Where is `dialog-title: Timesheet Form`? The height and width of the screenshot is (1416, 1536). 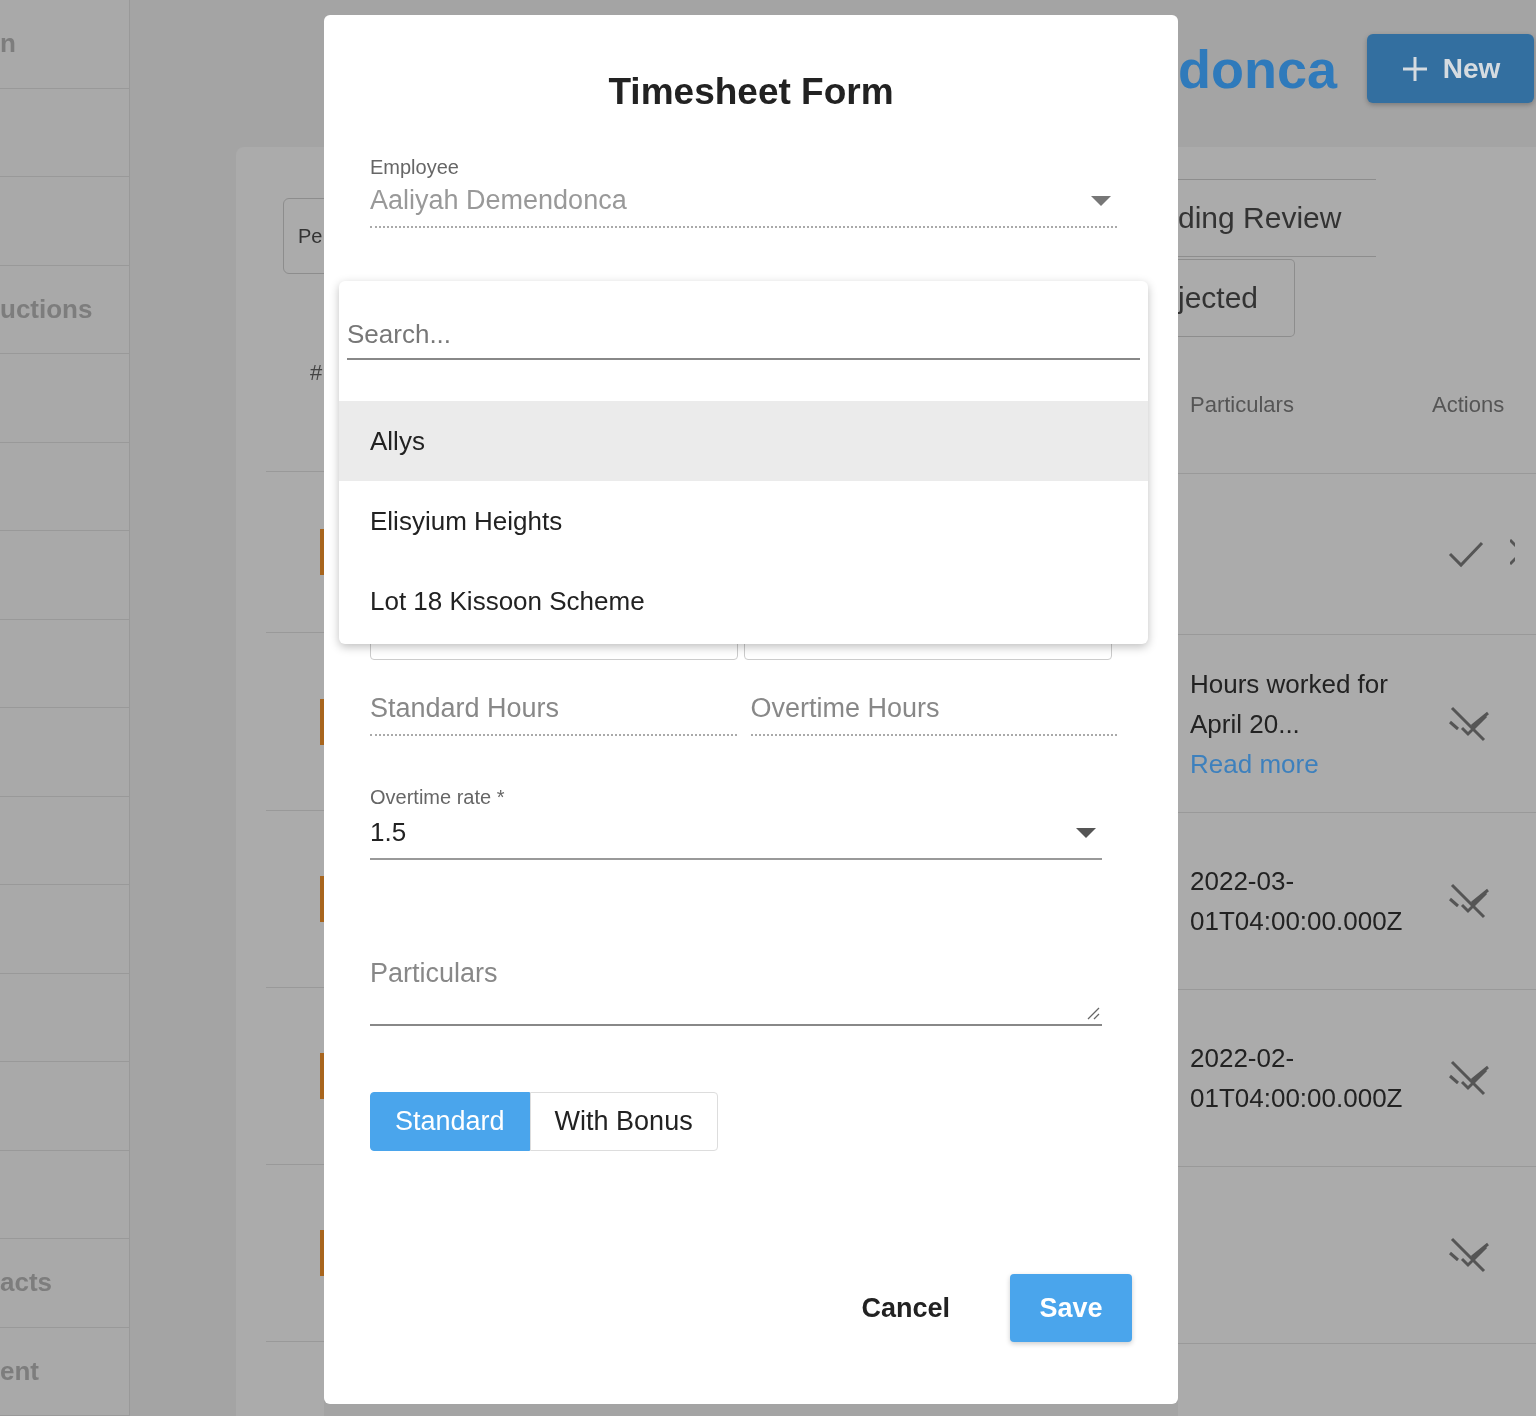
dialog-title: Timesheet Form is located at coordinates (751, 91).